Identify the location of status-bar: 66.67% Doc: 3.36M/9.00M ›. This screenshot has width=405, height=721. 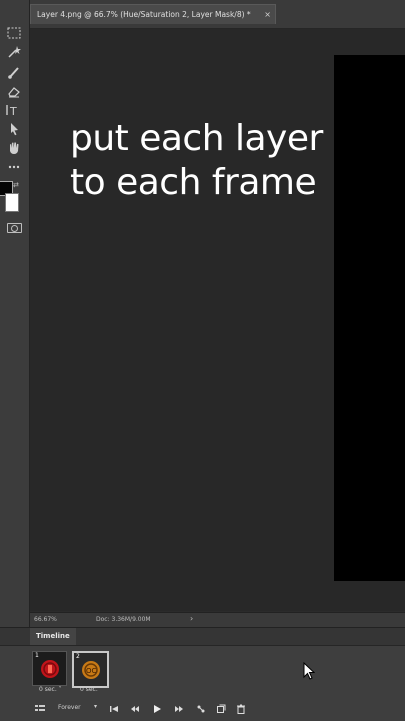
(217, 619).